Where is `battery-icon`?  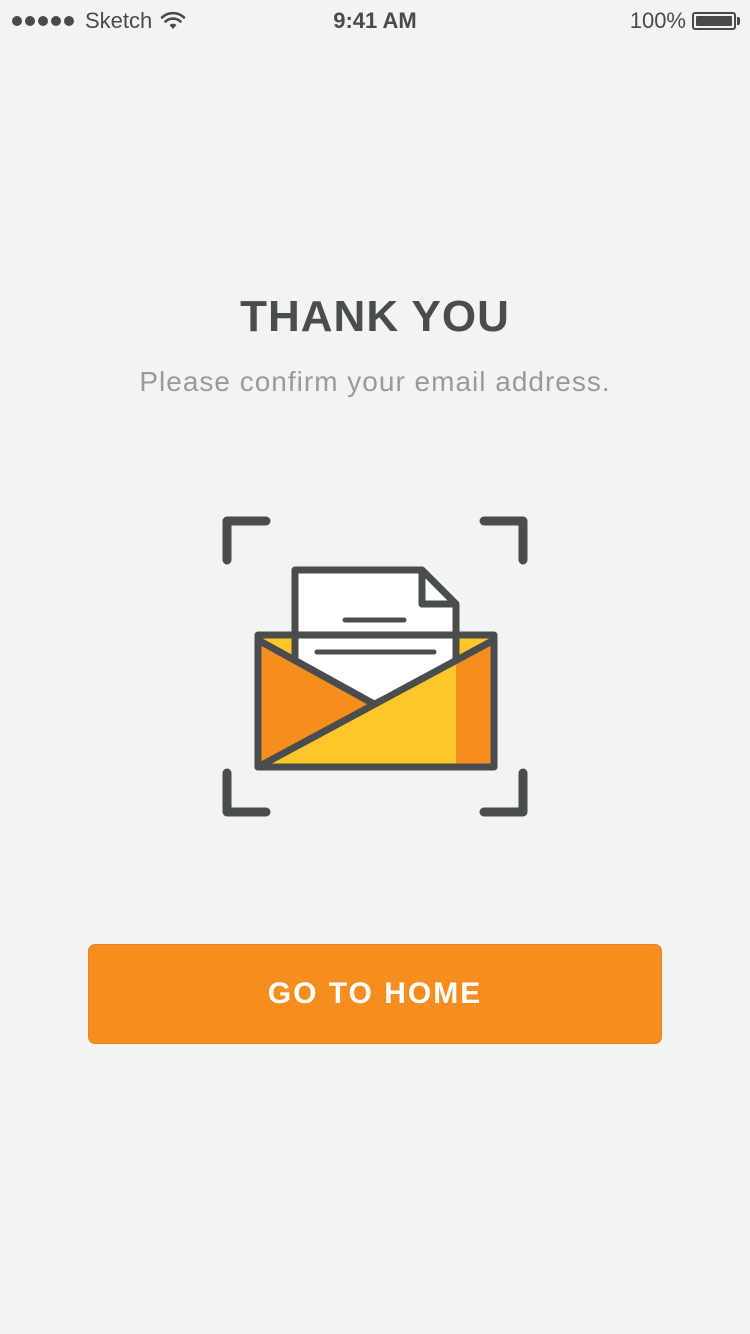 battery-icon is located at coordinates (714, 21).